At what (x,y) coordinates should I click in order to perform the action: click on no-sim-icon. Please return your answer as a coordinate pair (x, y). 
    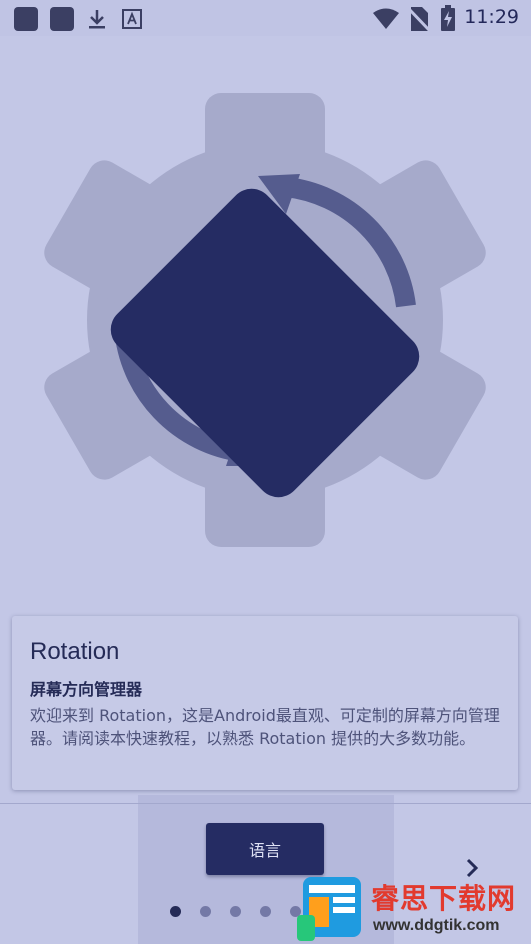
    Looking at the image, I should click on (419, 19).